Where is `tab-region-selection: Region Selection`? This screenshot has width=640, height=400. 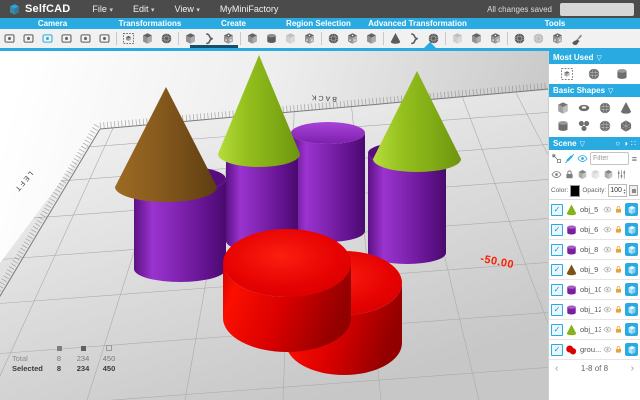
tab-region-selection: Region Selection is located at coordinates (318, 23).